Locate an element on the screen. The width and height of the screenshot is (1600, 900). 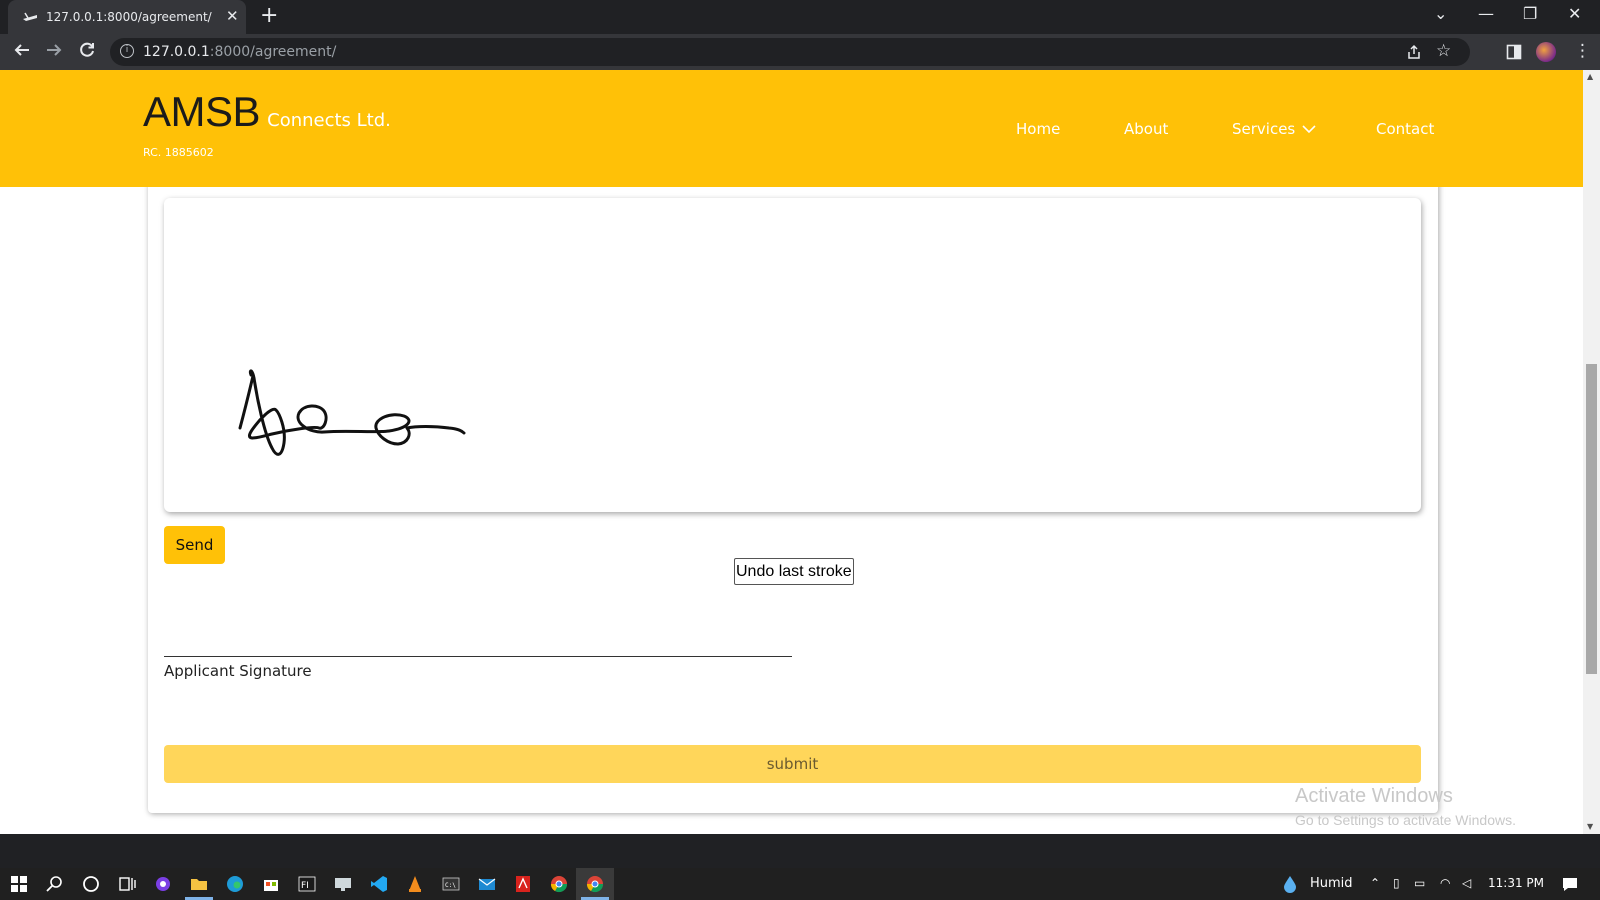
profile-avatar is located at coordinates (1546, 52).